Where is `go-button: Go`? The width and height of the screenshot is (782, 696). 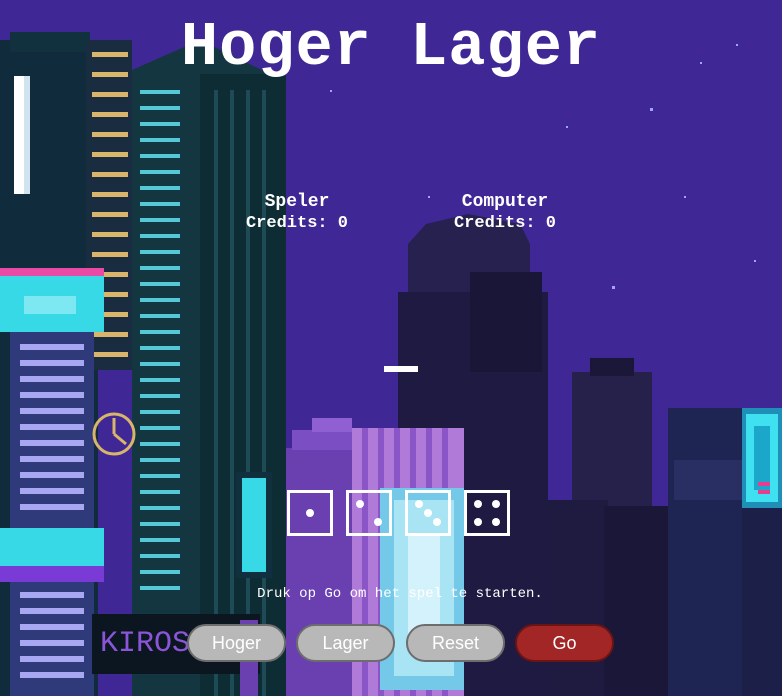 go-button: Go is located at coordinates (564, 643).